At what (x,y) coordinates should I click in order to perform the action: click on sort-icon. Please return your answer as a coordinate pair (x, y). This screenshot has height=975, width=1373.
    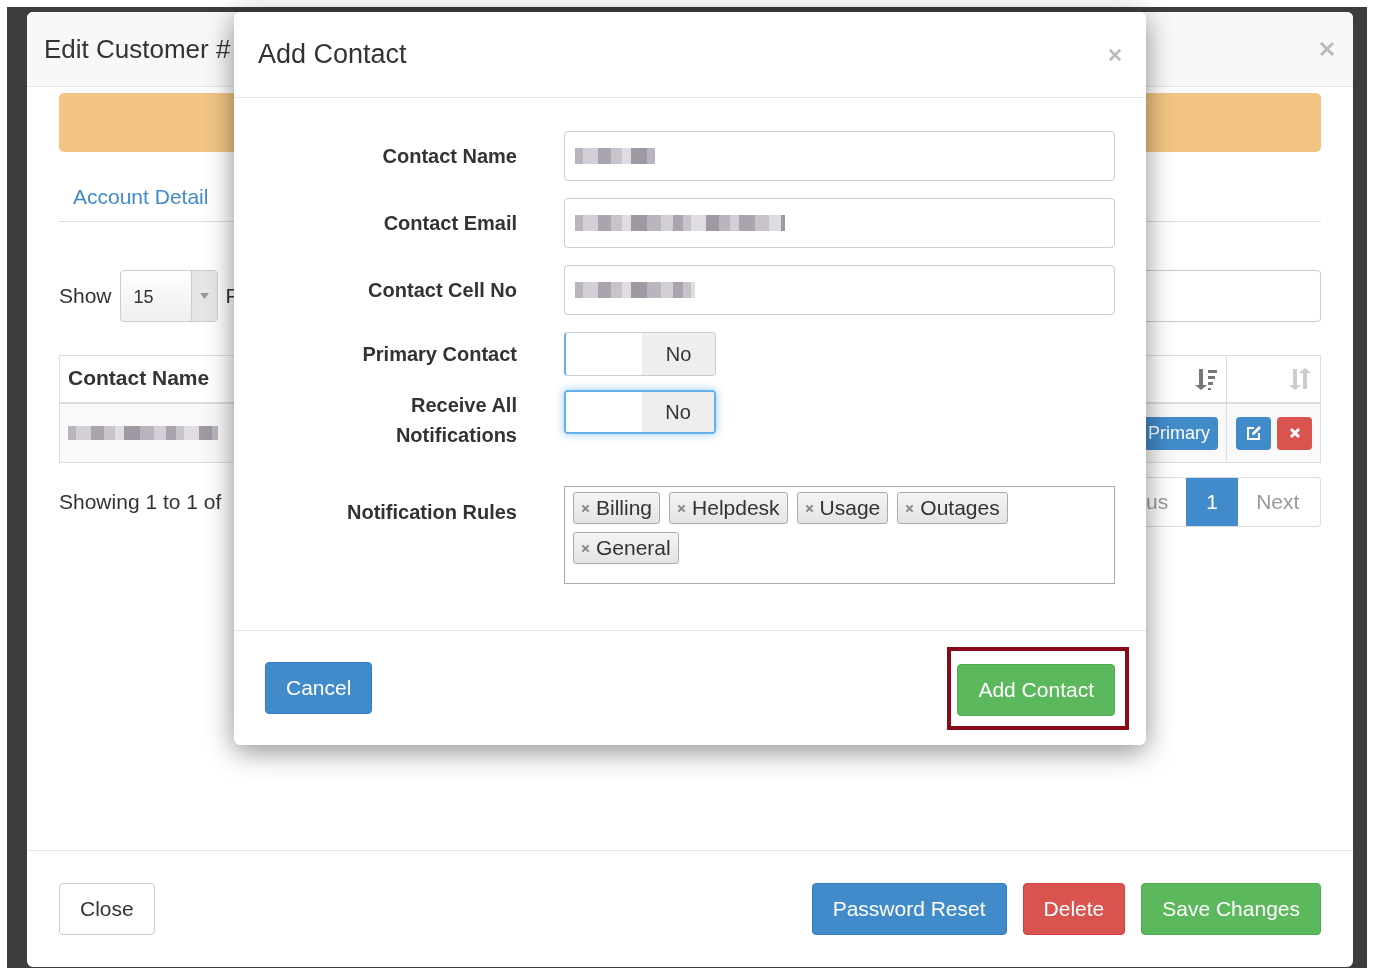
    Looking at the image, I should click on (1300, 379).